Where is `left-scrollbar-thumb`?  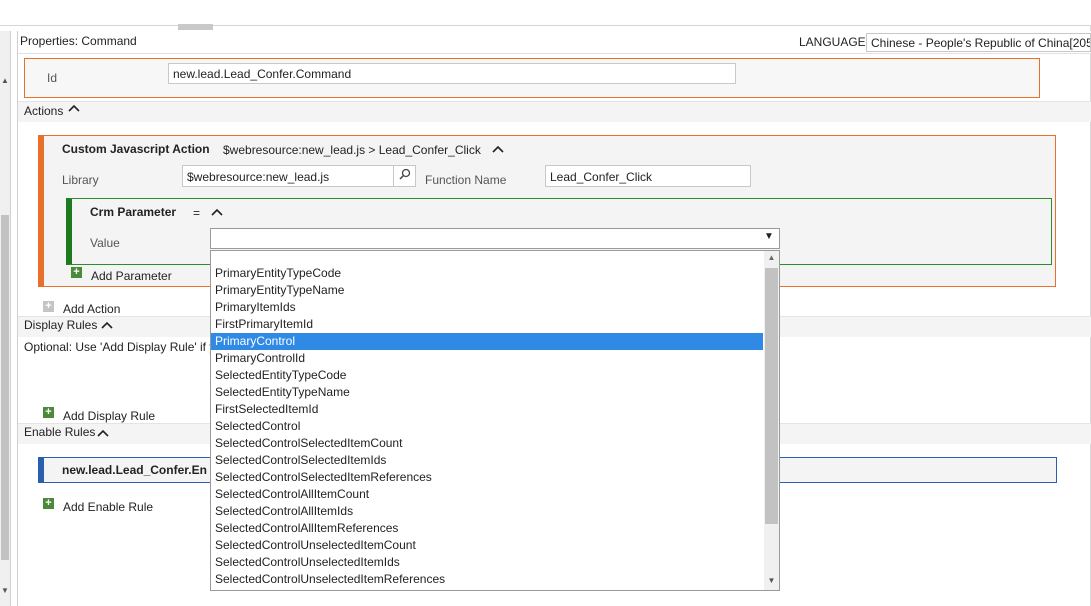
left-scrollbar-thumb is located at coordinates (5, 387).